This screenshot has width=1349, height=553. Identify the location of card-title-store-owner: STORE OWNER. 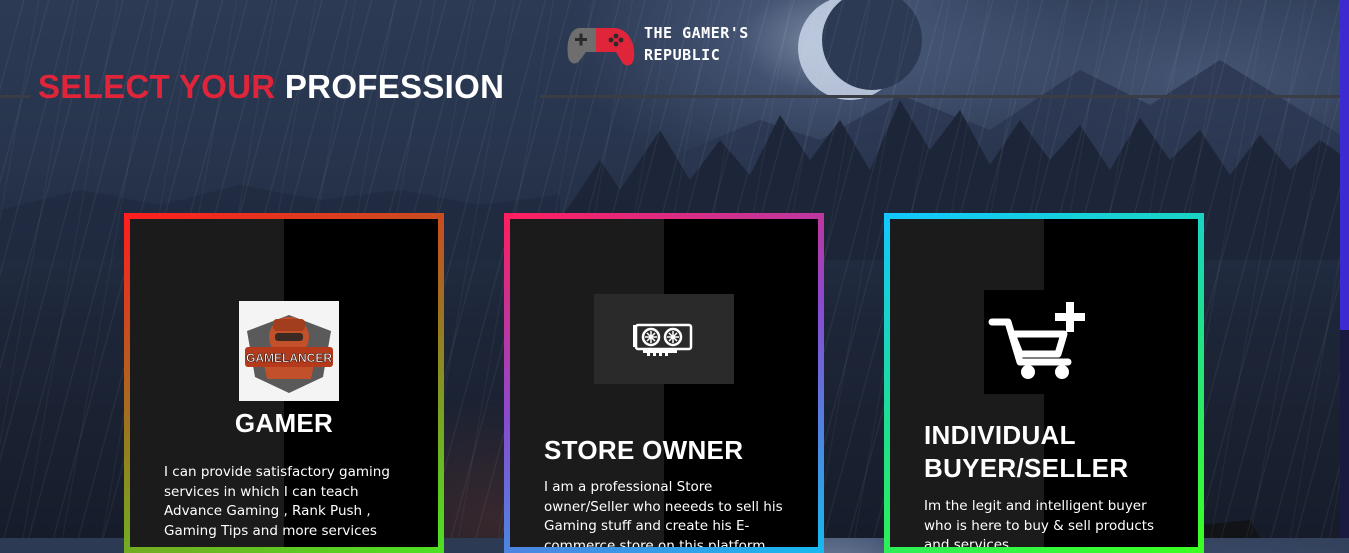
(644, 450).